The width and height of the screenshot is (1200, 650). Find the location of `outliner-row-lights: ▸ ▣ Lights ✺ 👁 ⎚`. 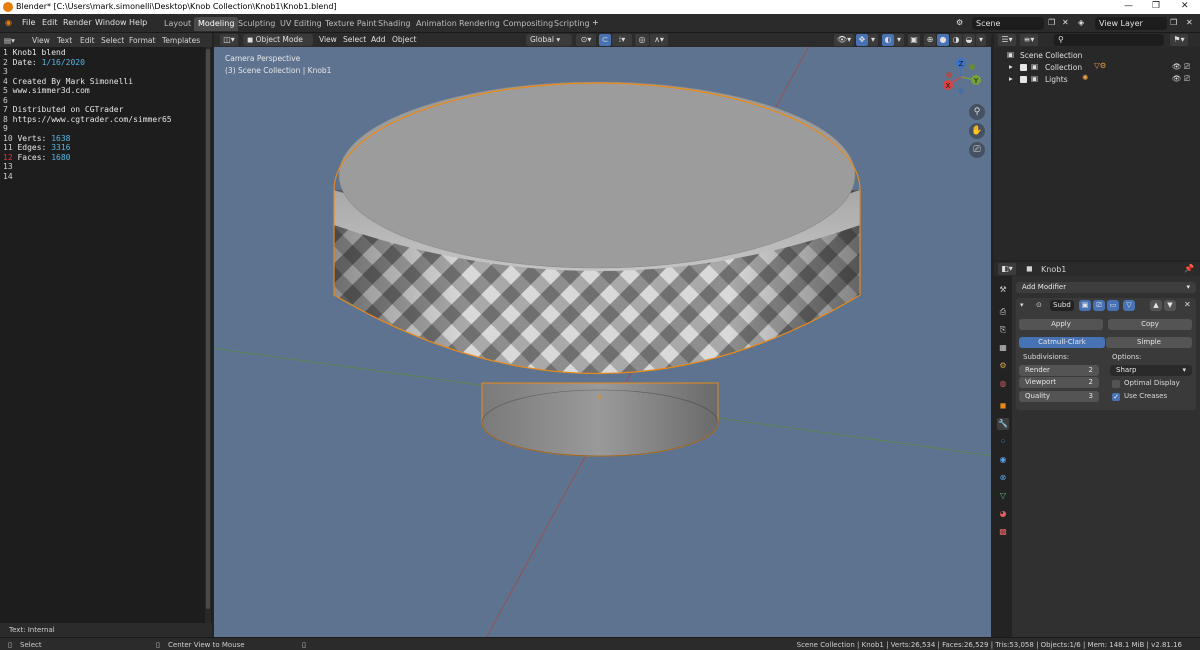

outliner-row-lights: ▸ ▣ Lights ✺ 👁 ⎚ is located at coordinates (1097, 79).